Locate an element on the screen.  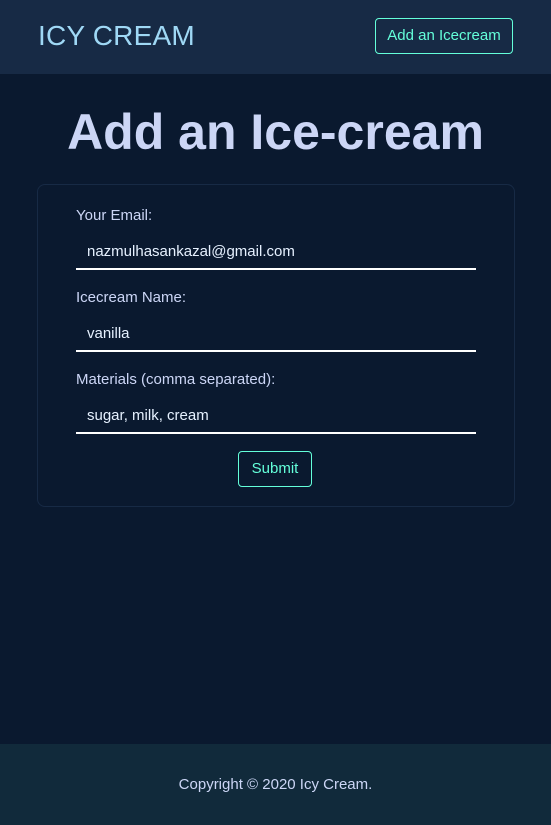
page-title: Add an Ice-cream is located at coordinates (275, 132).